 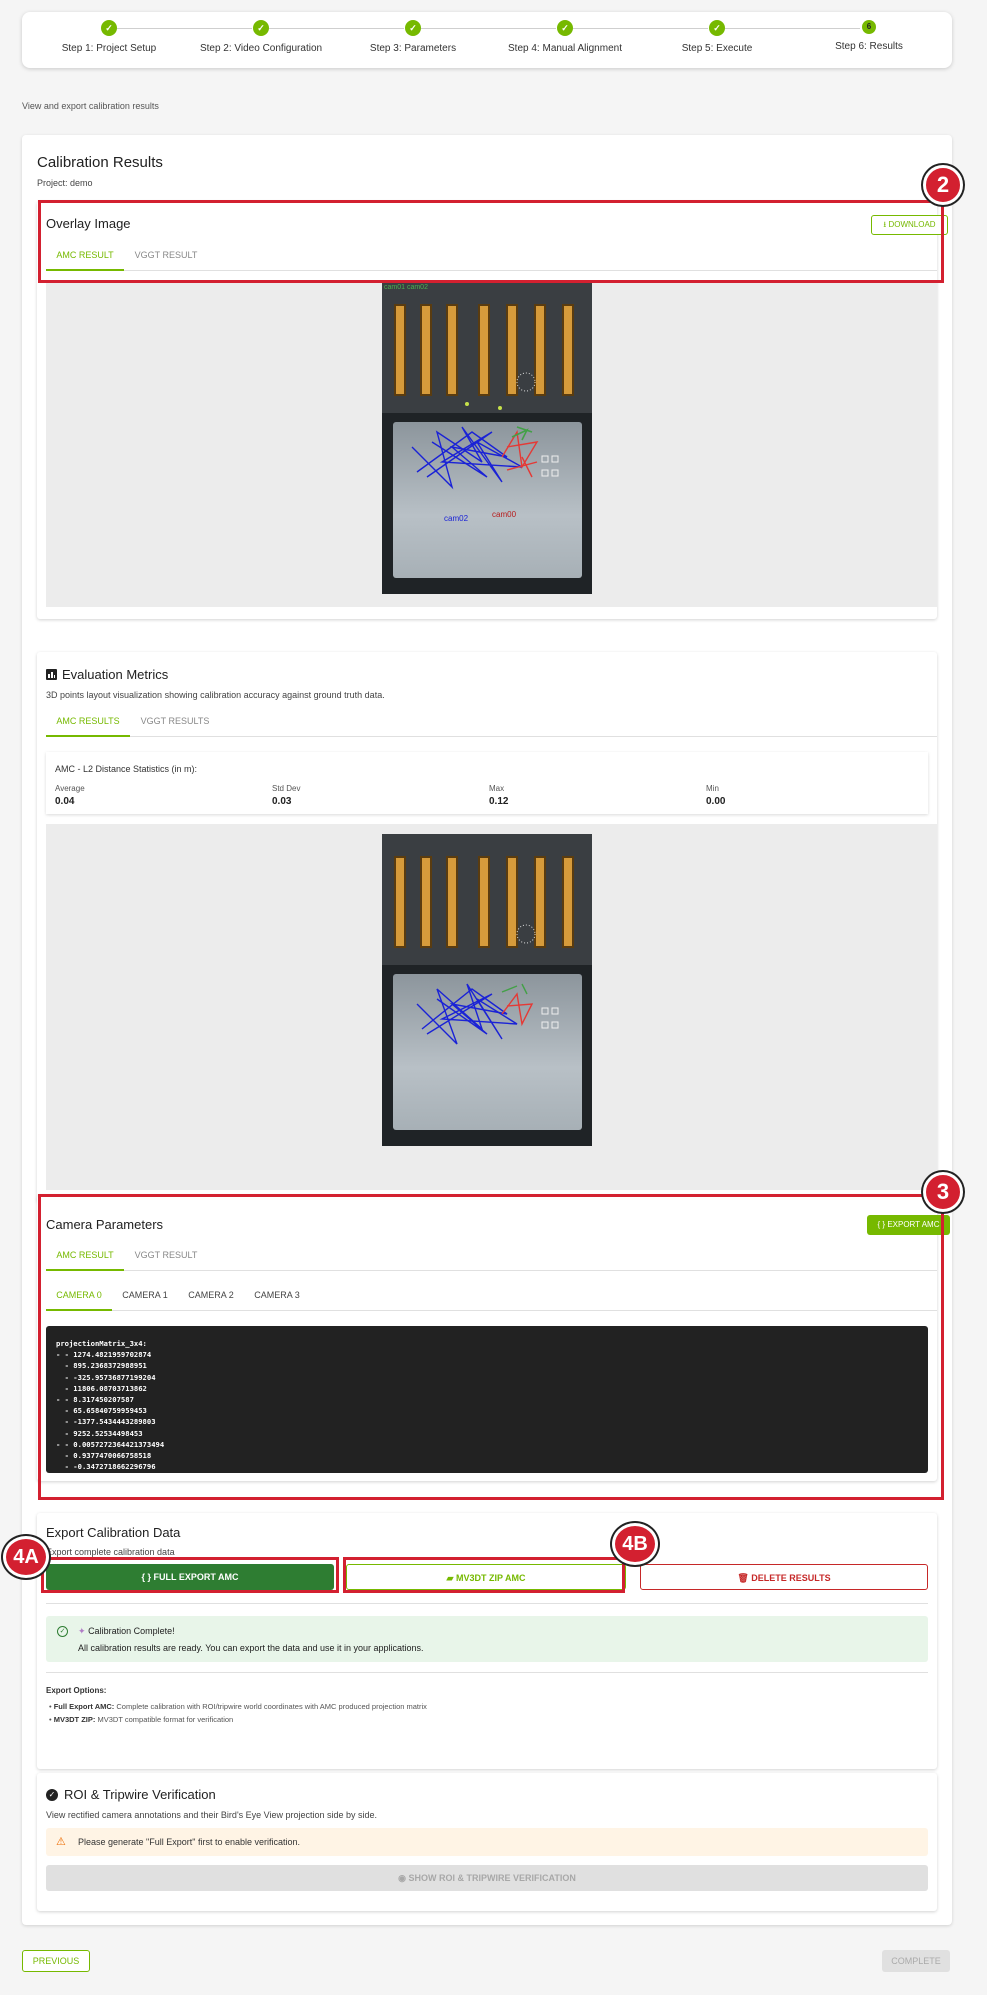 I want to click on points-overlay, so click(x=487, y=984).